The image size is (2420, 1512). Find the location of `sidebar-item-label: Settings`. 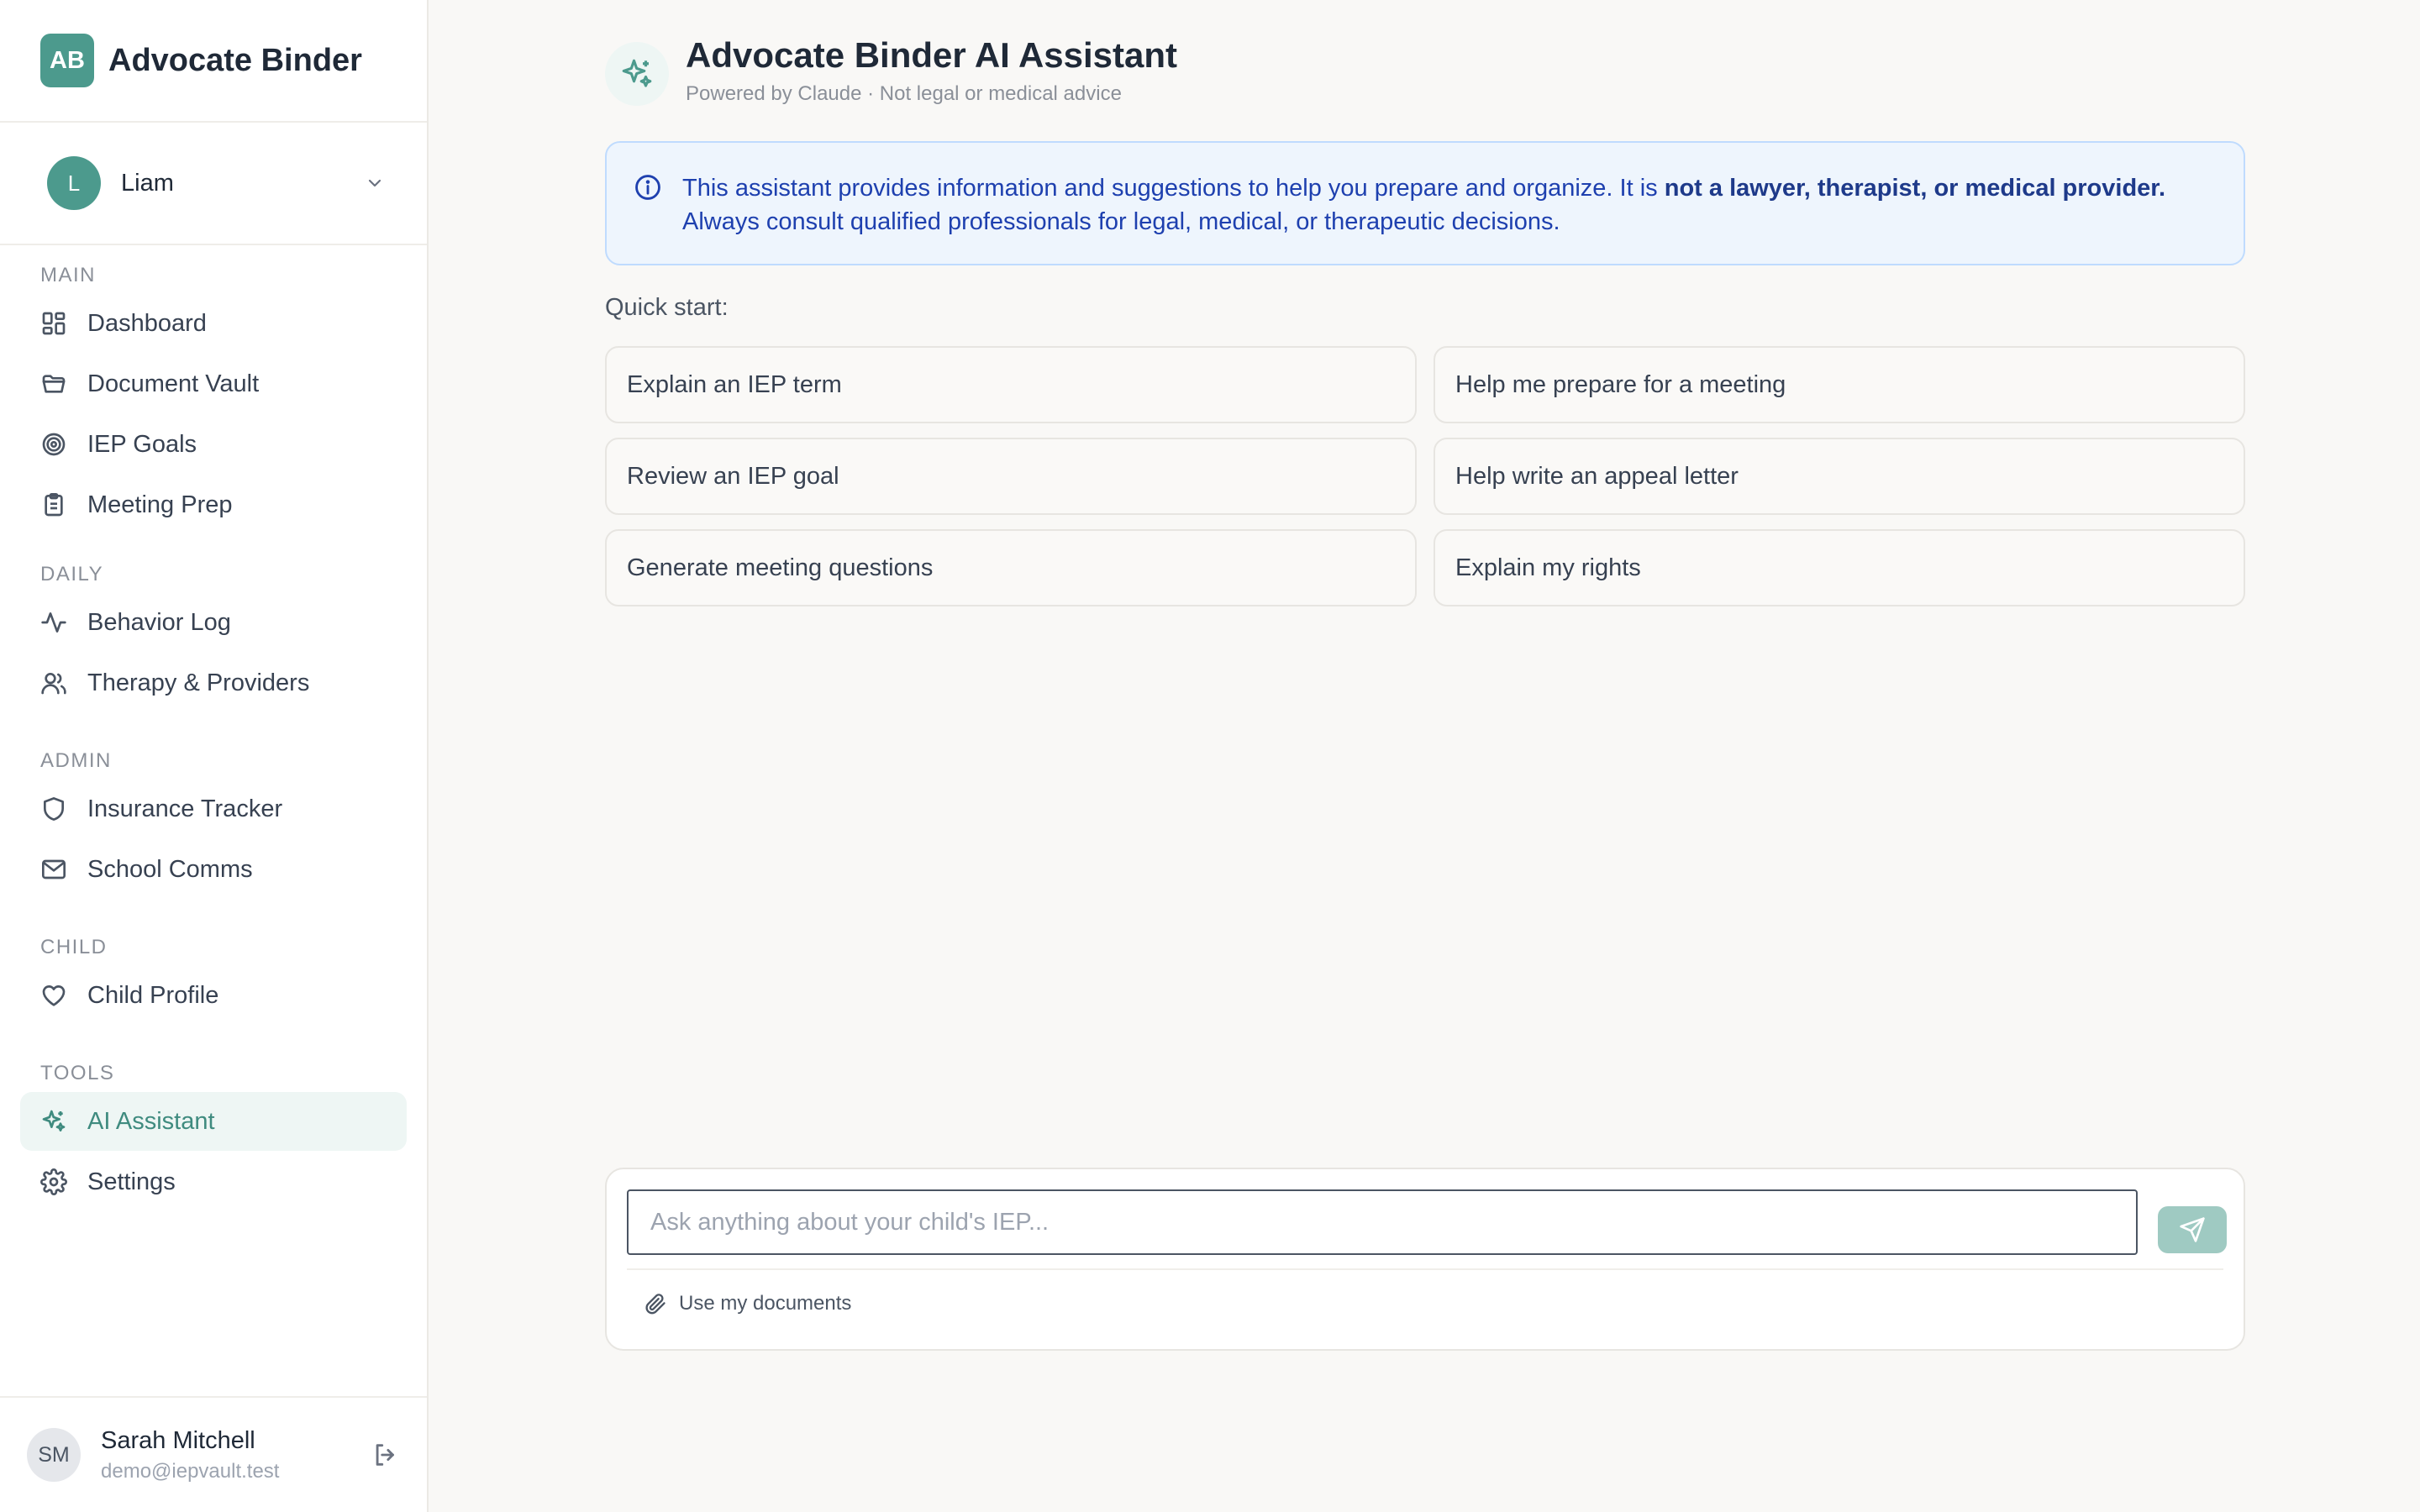

sidebar-item-label: Settings is located at coordinates (131, 1181).